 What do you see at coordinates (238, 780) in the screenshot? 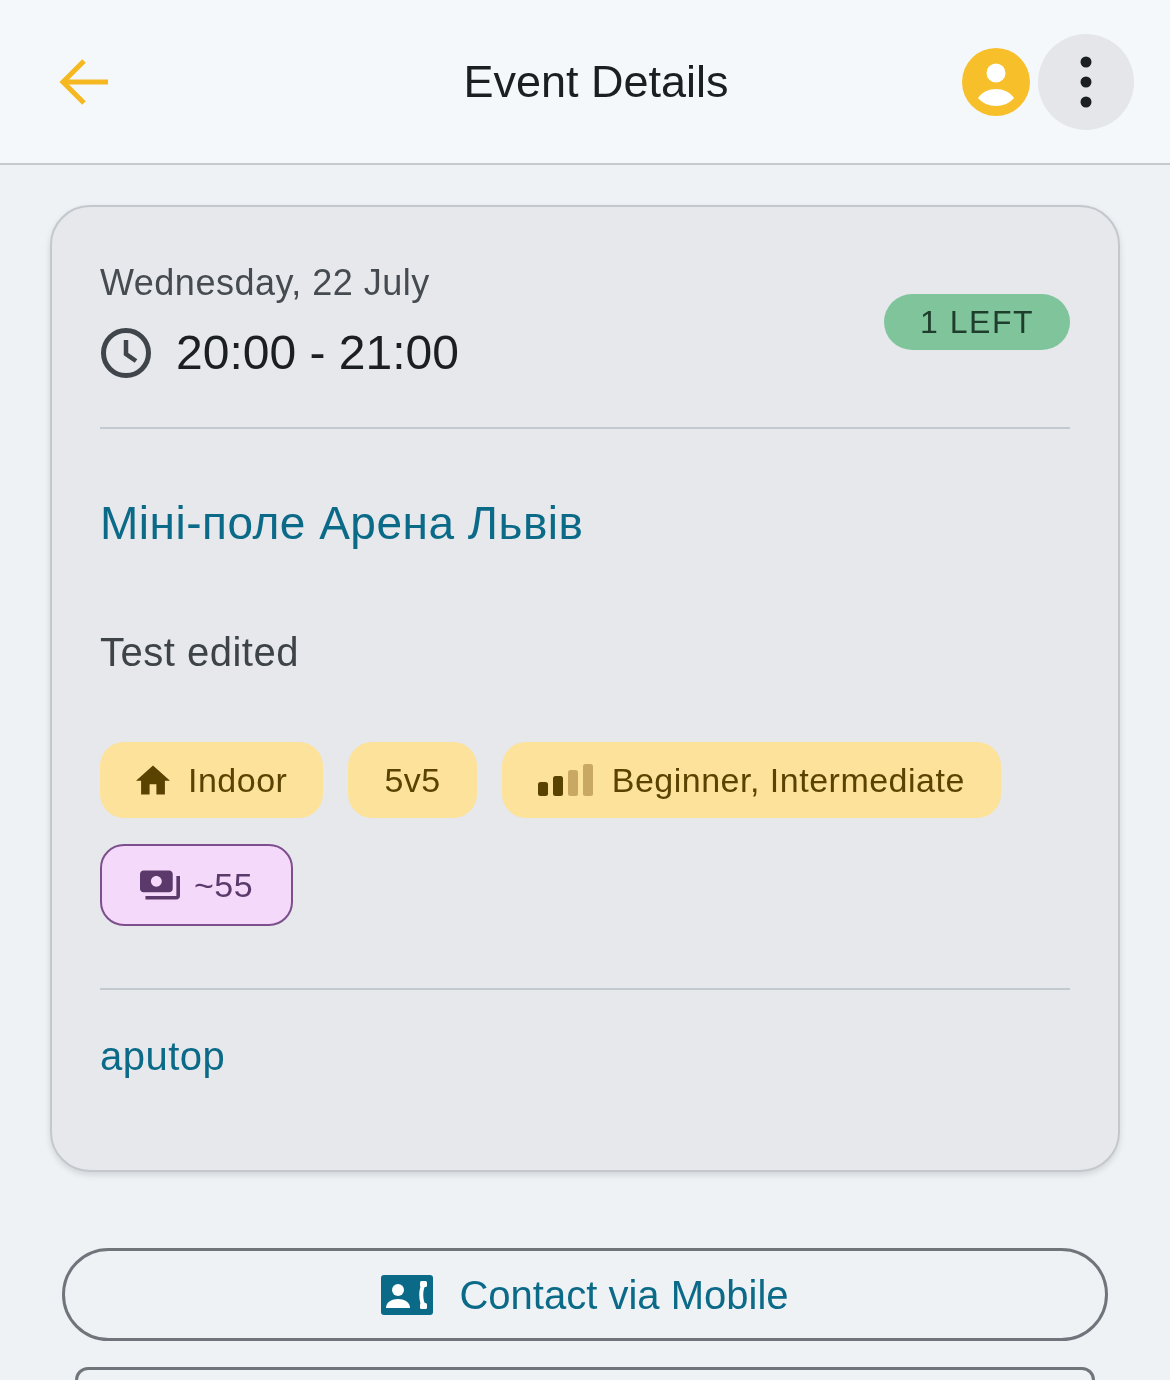
I see `chip-label: Indoor` at bounding box center [238, 780].